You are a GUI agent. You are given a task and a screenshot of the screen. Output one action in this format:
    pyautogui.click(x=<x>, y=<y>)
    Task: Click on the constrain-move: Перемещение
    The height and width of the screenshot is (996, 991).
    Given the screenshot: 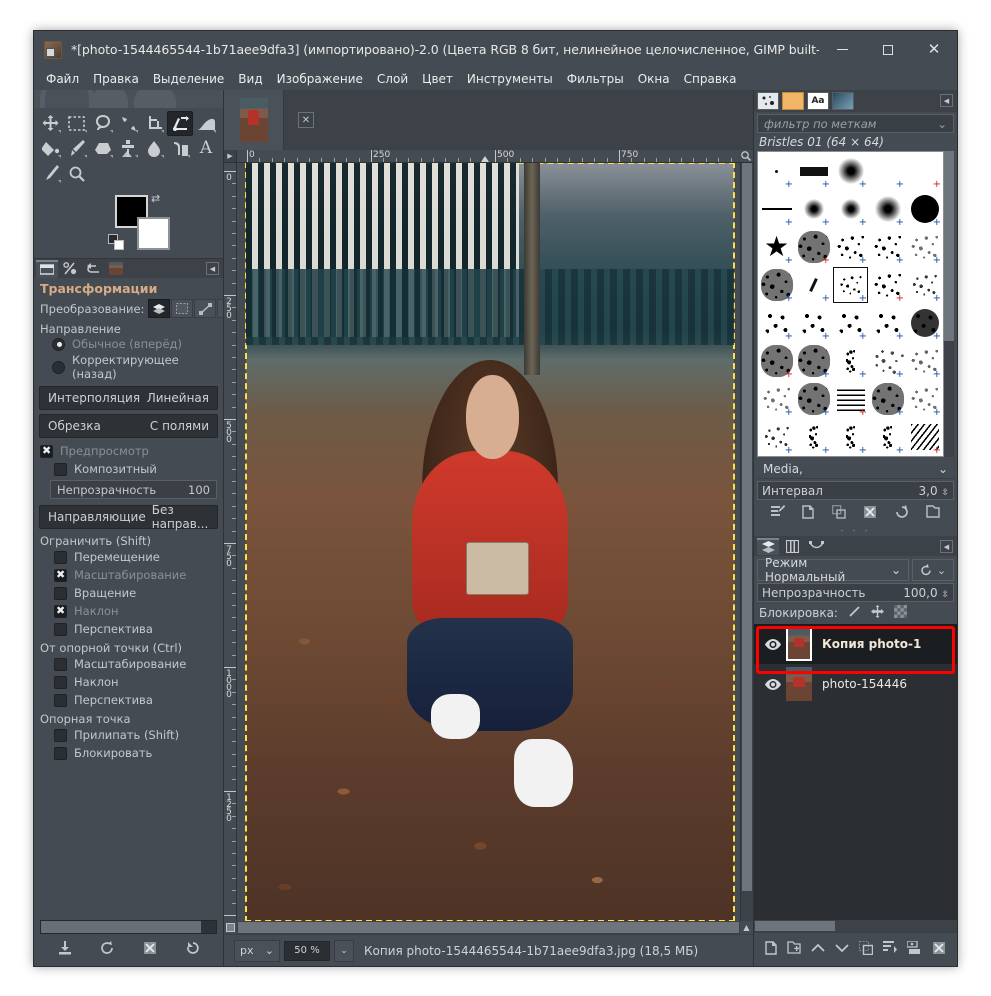 What is the action you would take?
    pyautogui.click(x=128, y=557)
    